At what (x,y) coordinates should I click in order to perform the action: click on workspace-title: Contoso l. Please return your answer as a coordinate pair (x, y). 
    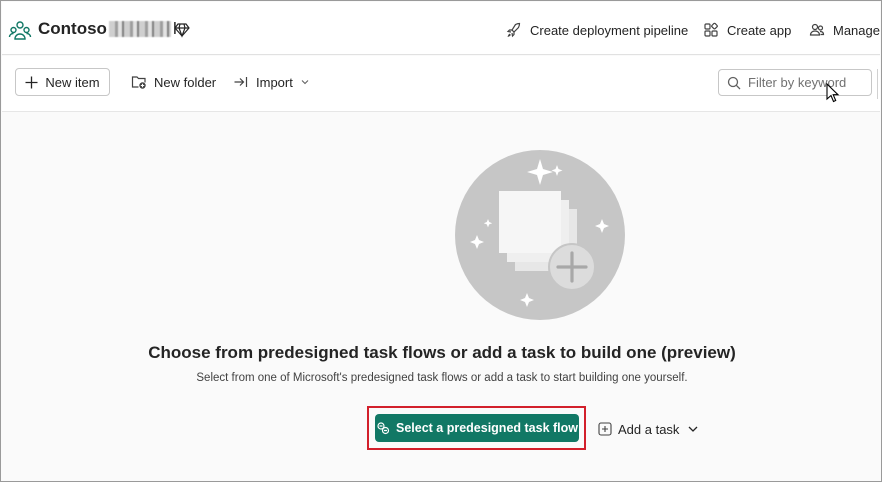
    Looking at the image, I should click on (107, 29).